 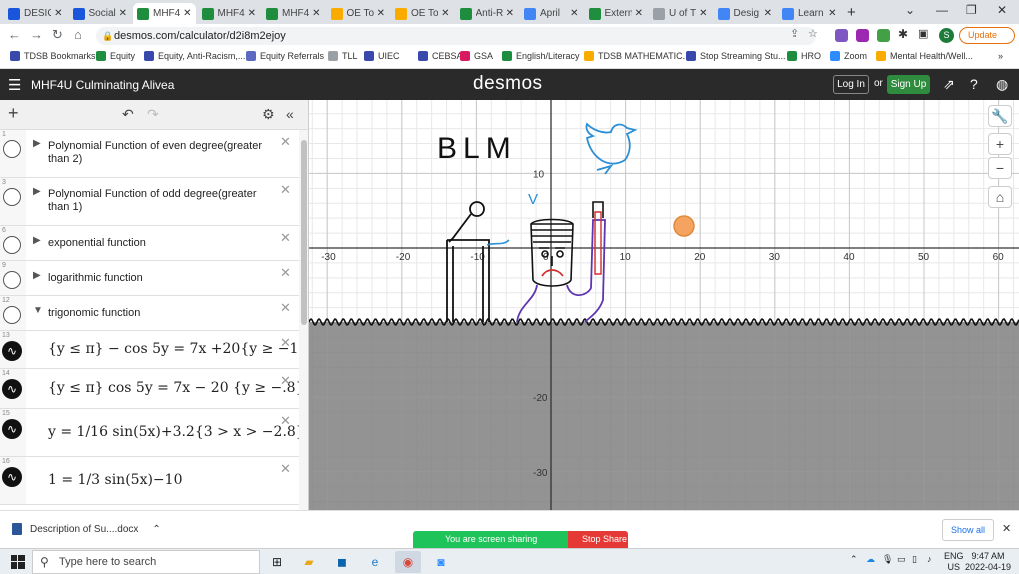 What do you see at coordinates (149, 243) in the screenshot?
I see `expression-folder: 6 ▶ exponential function ✕` at bounding box center [149, 243].